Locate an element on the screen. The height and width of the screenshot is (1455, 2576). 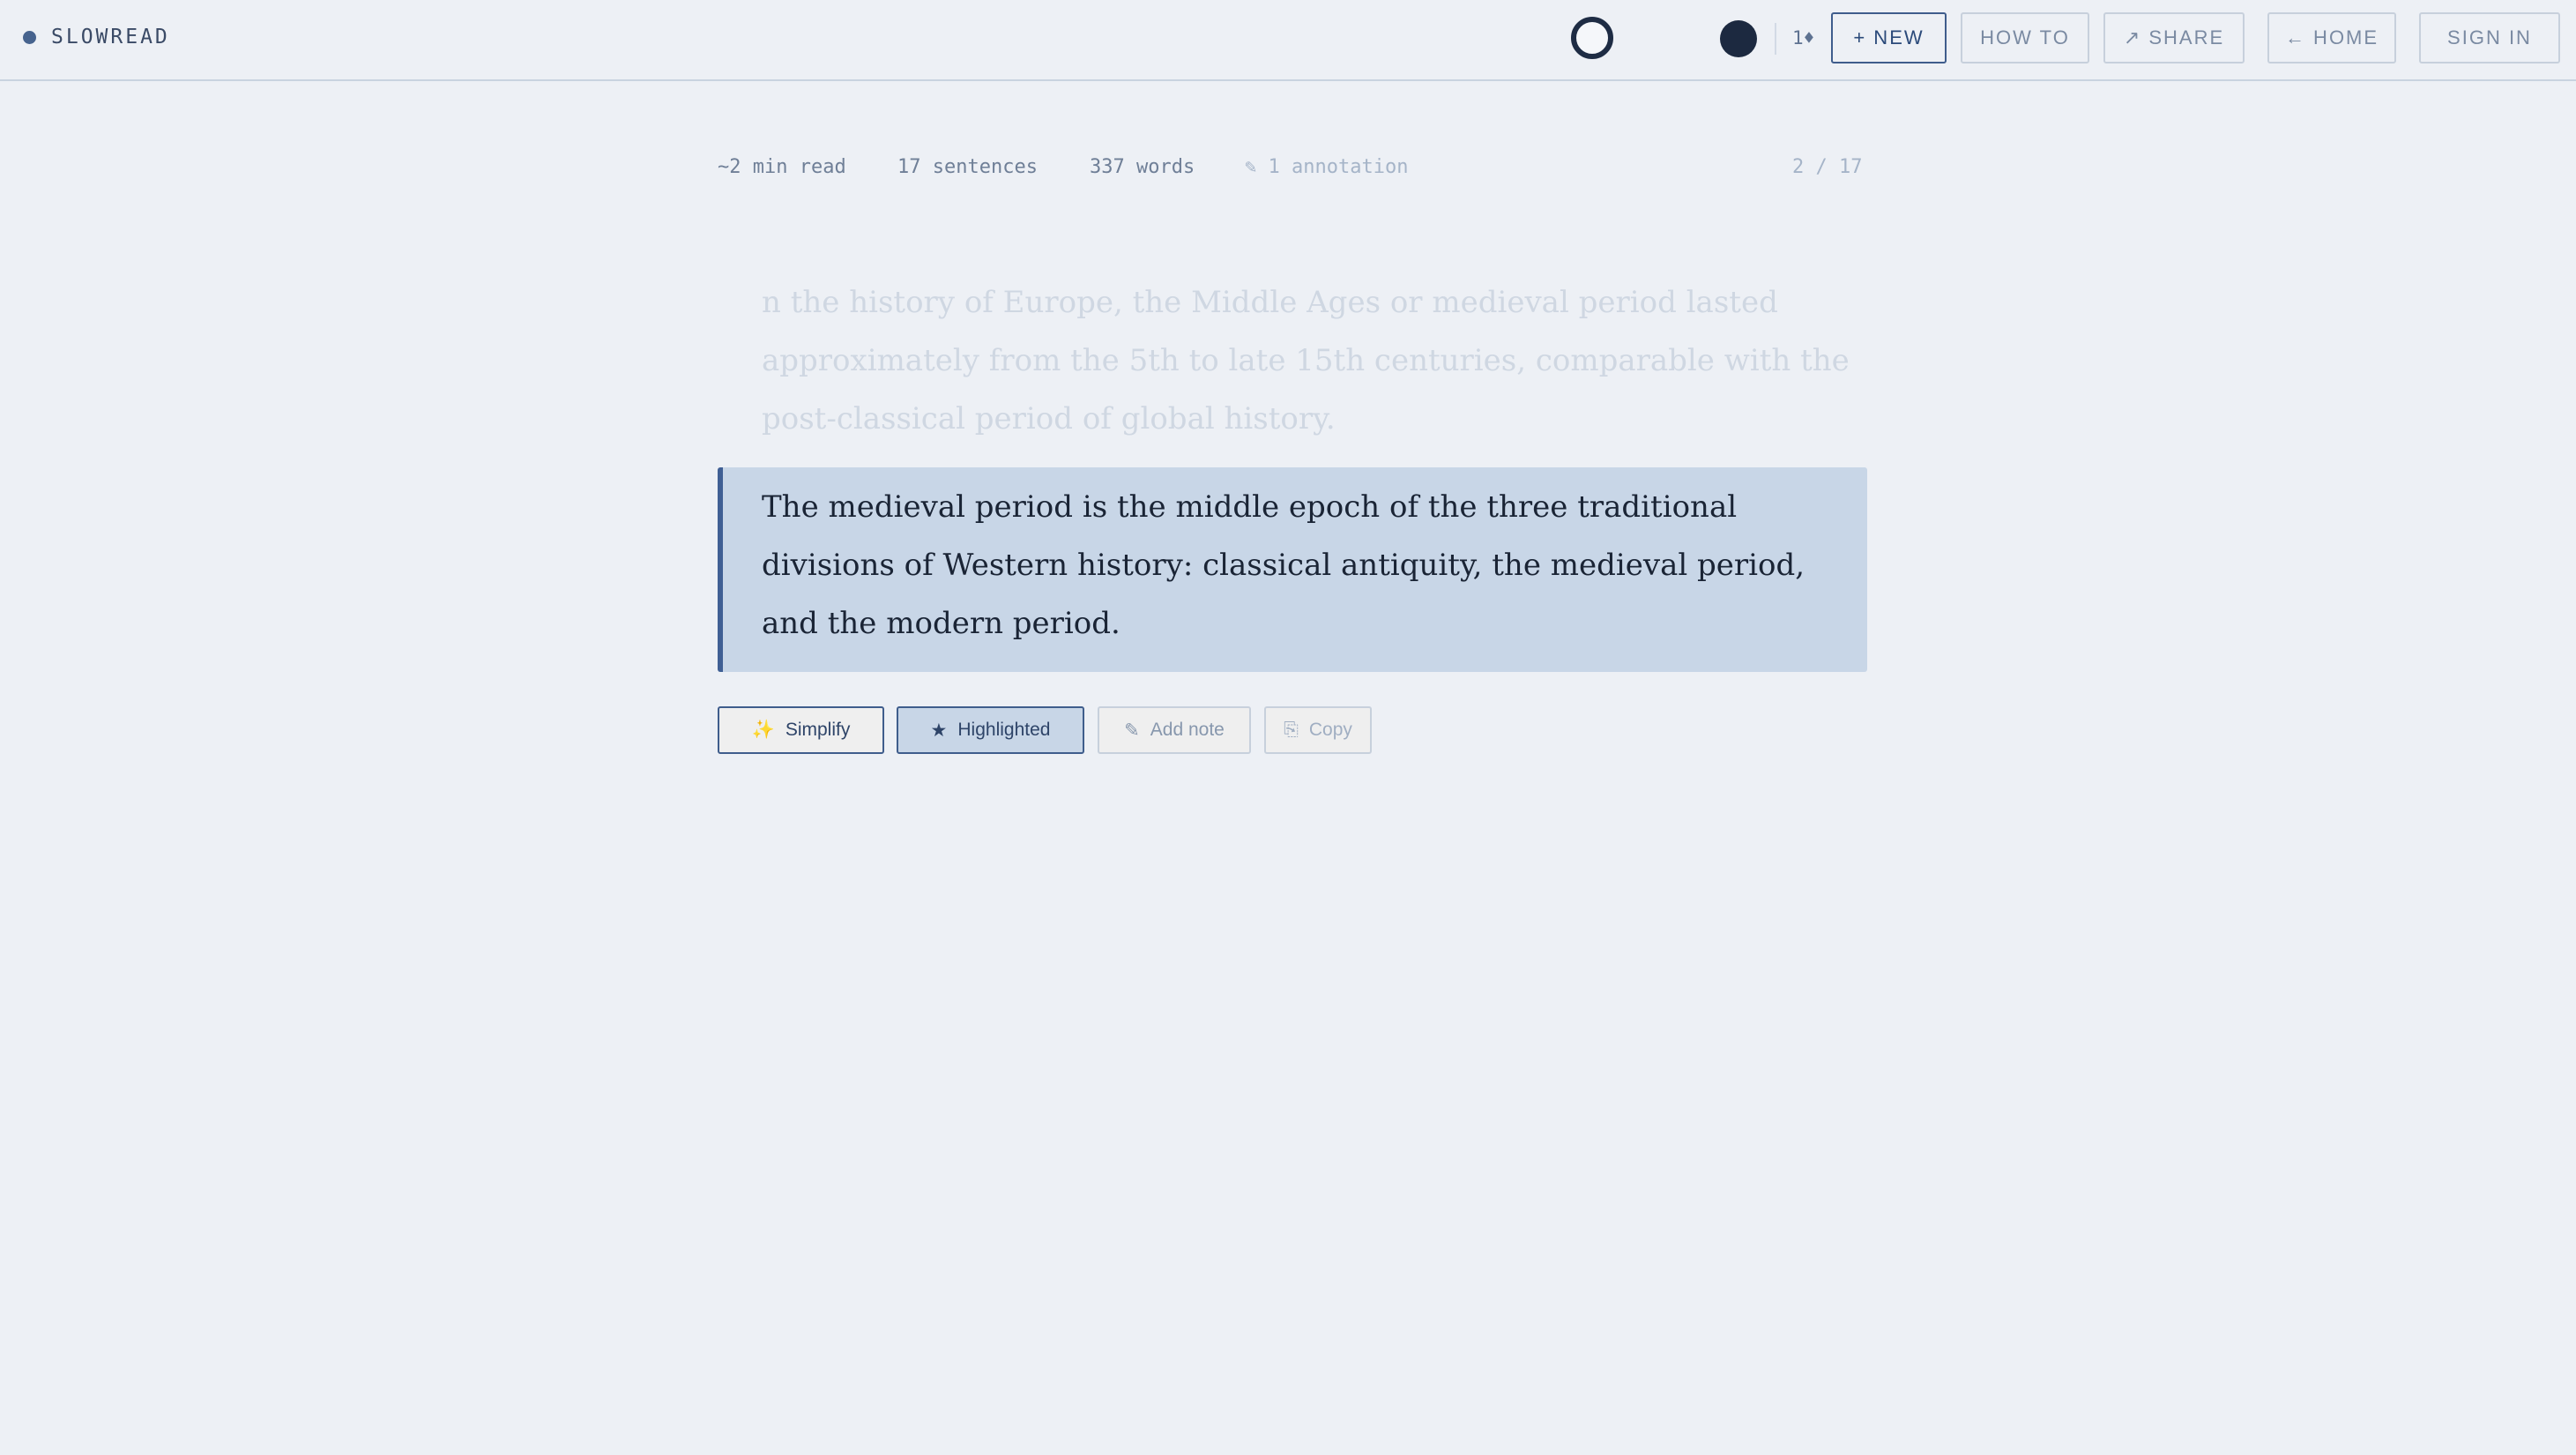
sentence-position: 2 / 17 is located at coordinates (1827, 167).